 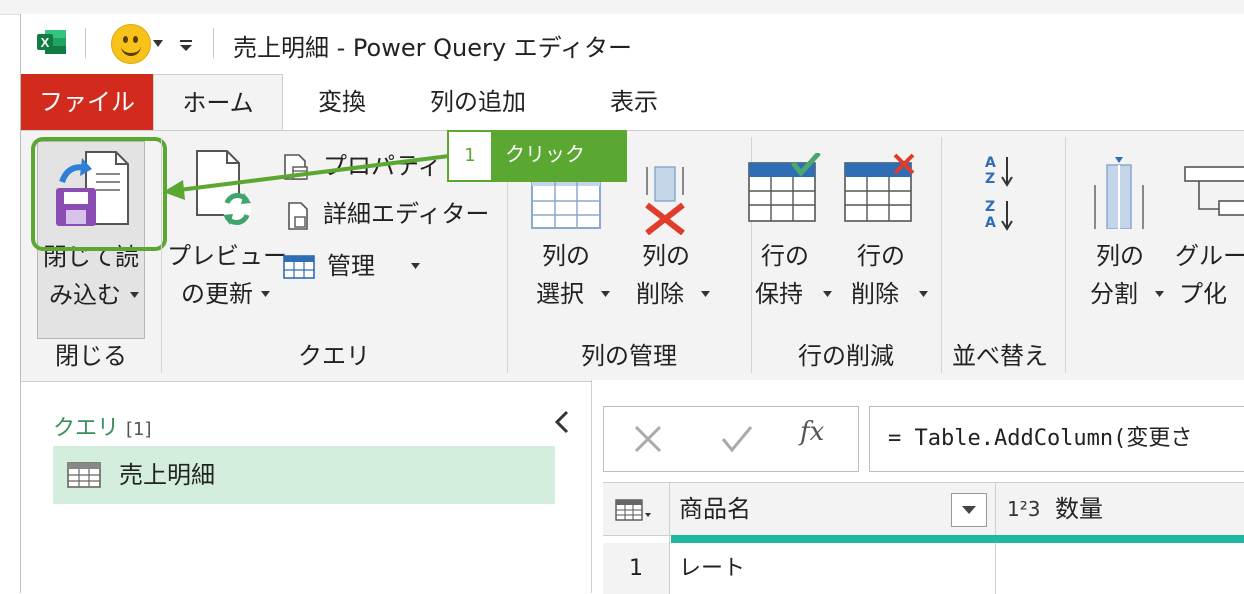 What do you see at coordinates (1209, 256) in the screenshot?
I see `group-by-label-1: グルー` at bounding box center [1209, 256].